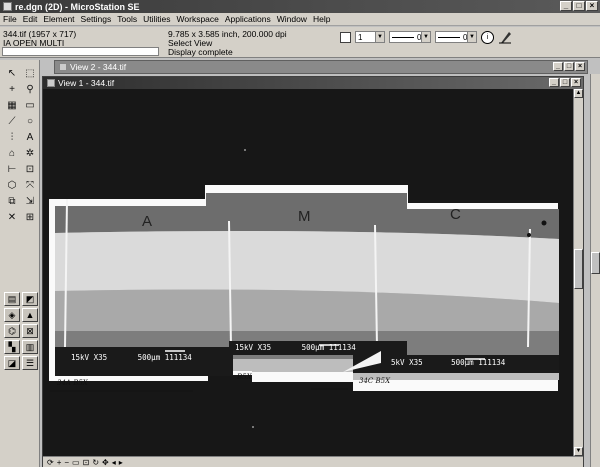 The image size is (600, 467). I want to click on rectangle-icon: ▭, so click(30, 105).